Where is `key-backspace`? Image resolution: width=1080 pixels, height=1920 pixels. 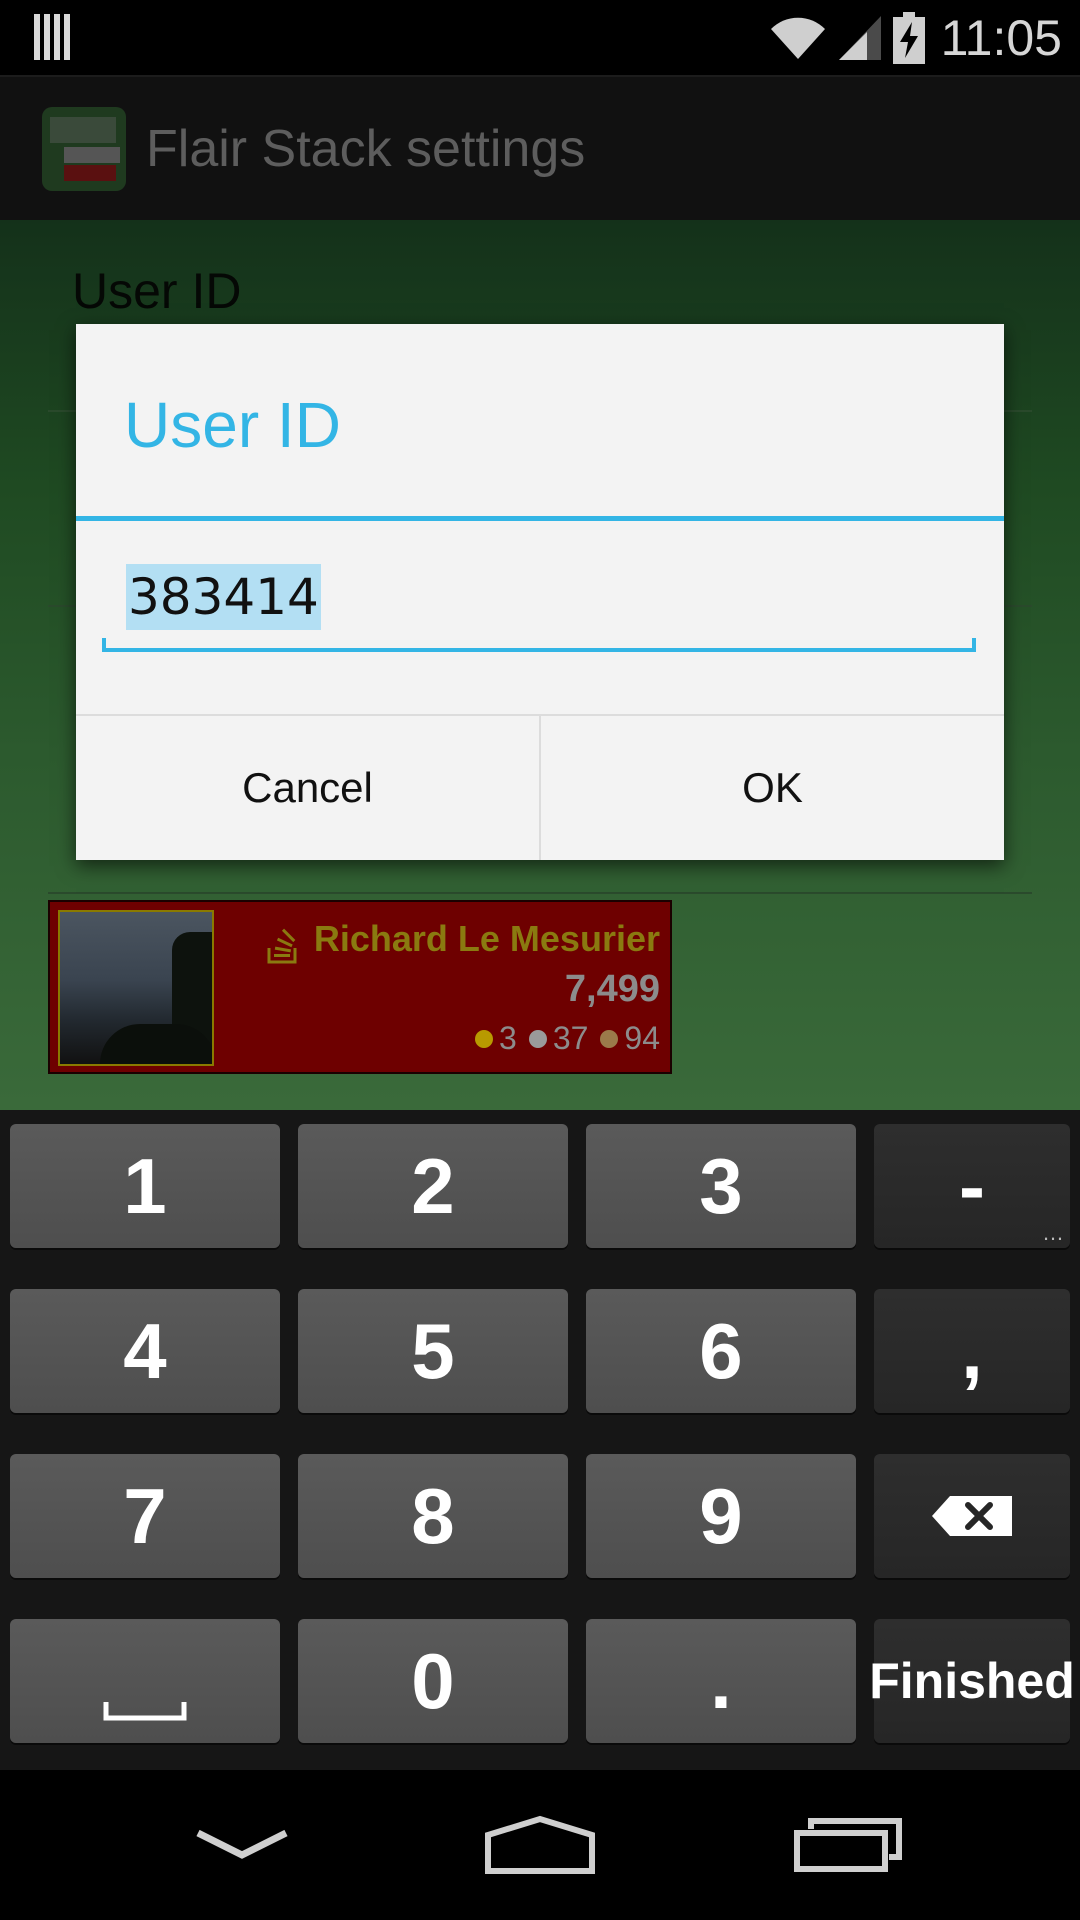 key-backspace is located at coordinates (972, 1516).